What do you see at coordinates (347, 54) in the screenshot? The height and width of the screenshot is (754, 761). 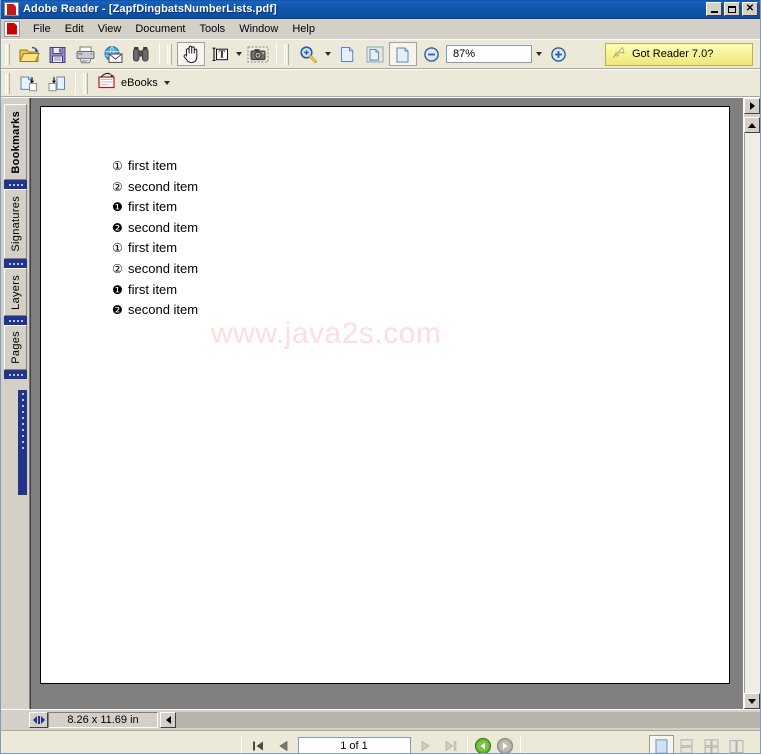 I see `actual-size-icon` at bounding box center [347, 54].